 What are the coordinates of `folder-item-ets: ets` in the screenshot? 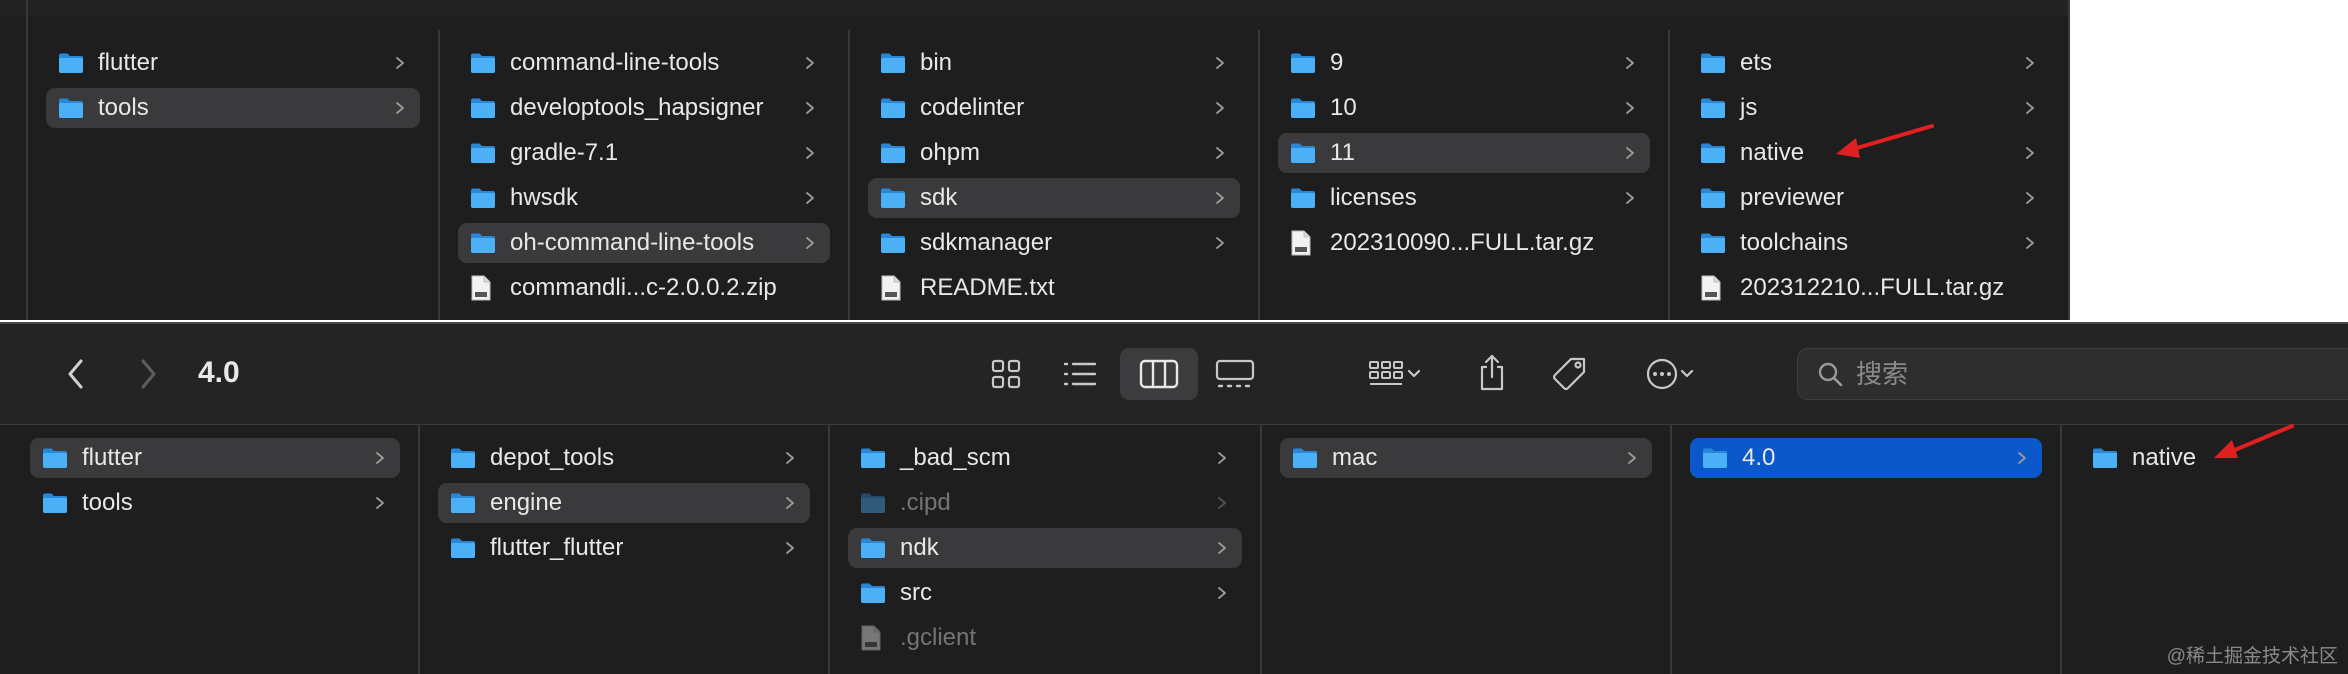 It's located at (1869, 63).